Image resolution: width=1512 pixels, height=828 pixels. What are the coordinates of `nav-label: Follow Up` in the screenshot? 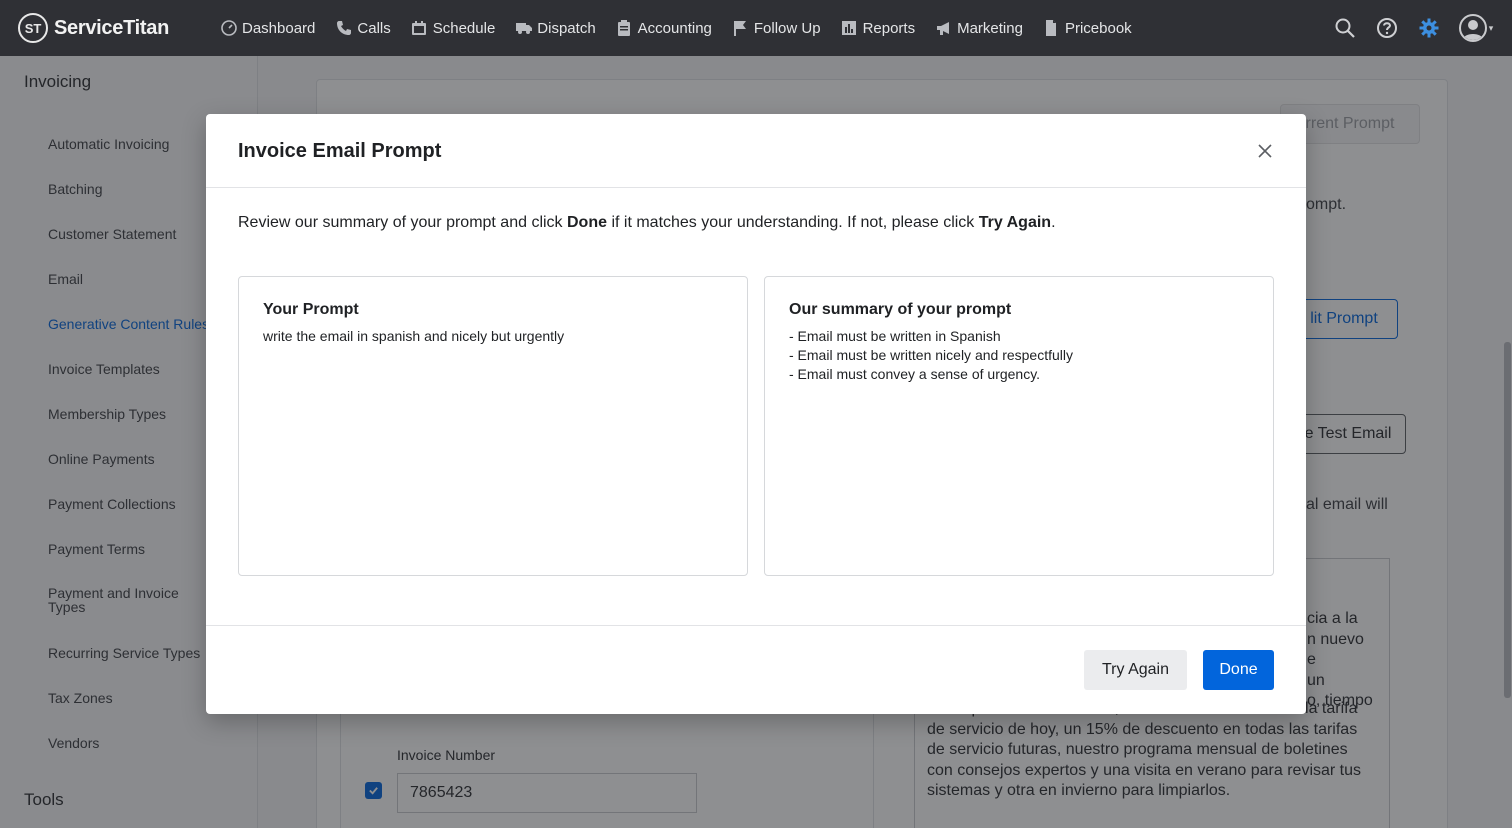 It's located at (787, 28).